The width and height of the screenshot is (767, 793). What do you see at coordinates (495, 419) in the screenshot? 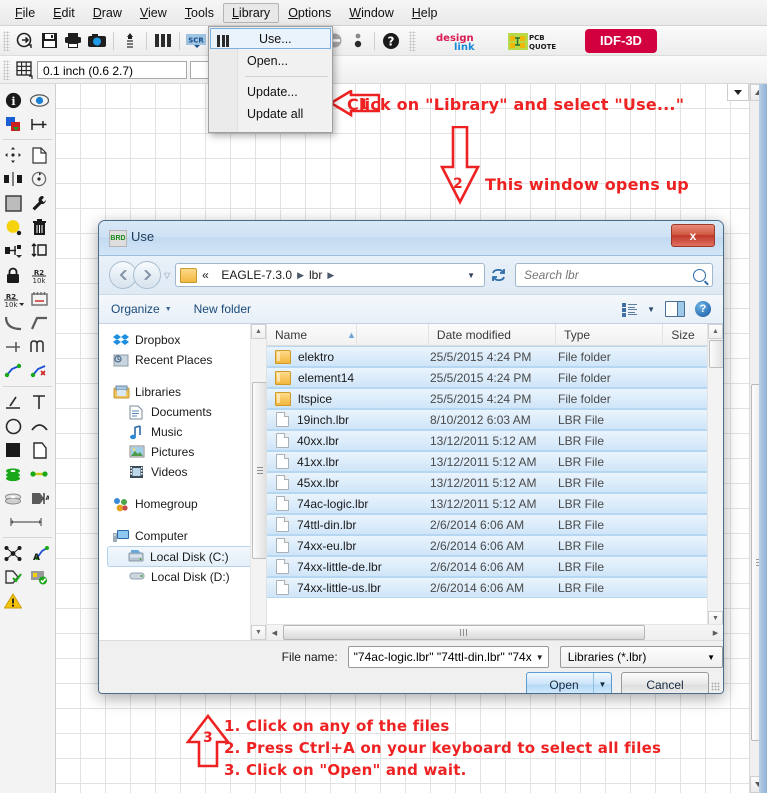
I see `table-row: 19inch.lbr 8/10/2012 6:03 AM LBR File` at bounding box center [495, 419].